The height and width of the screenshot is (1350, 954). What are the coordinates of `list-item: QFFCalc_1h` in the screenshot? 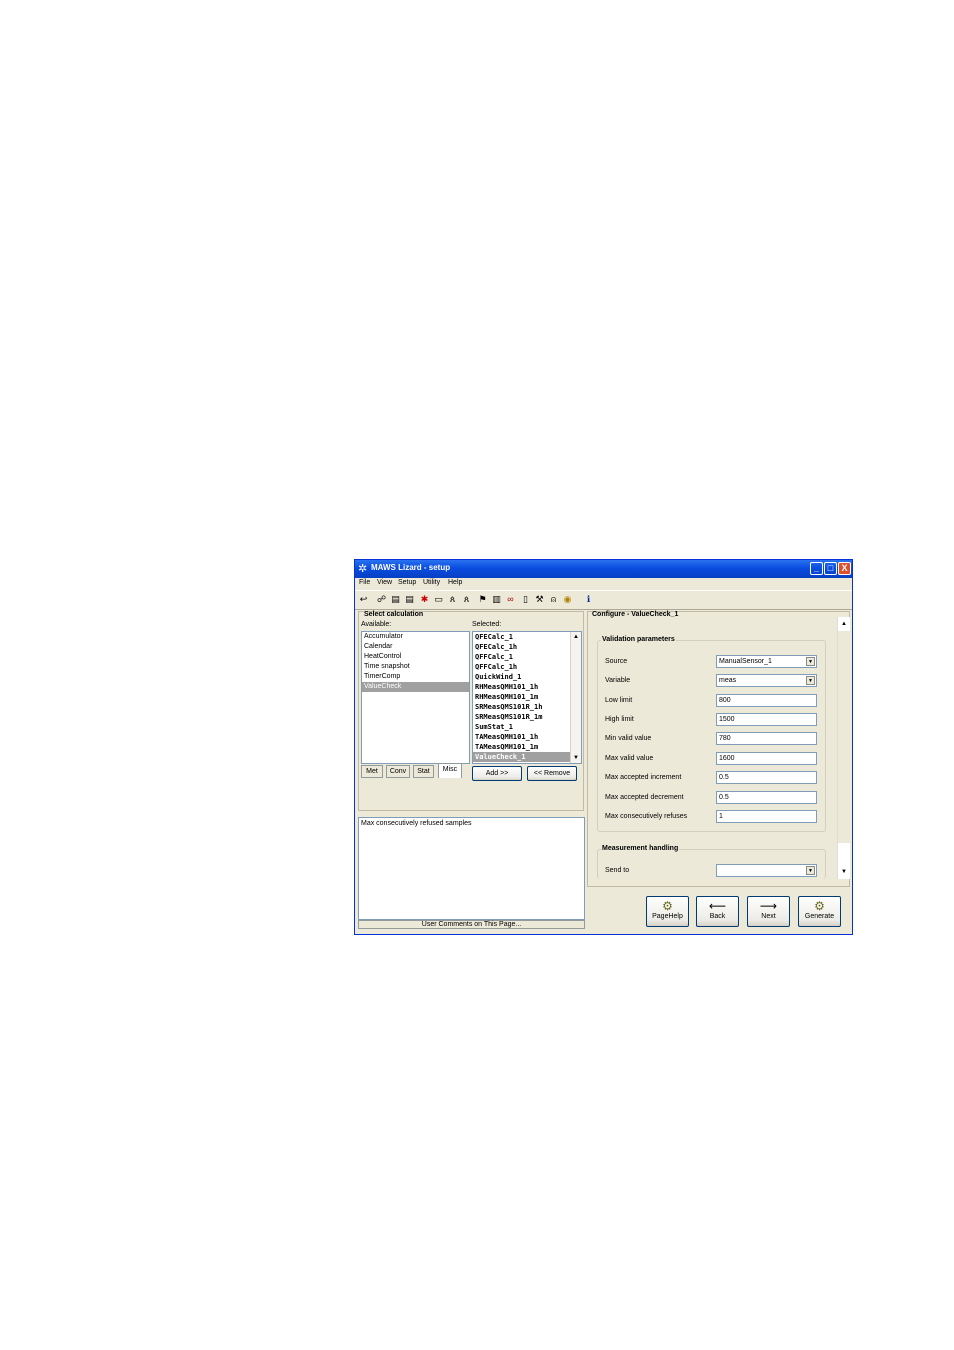 It's located at (527, 667).